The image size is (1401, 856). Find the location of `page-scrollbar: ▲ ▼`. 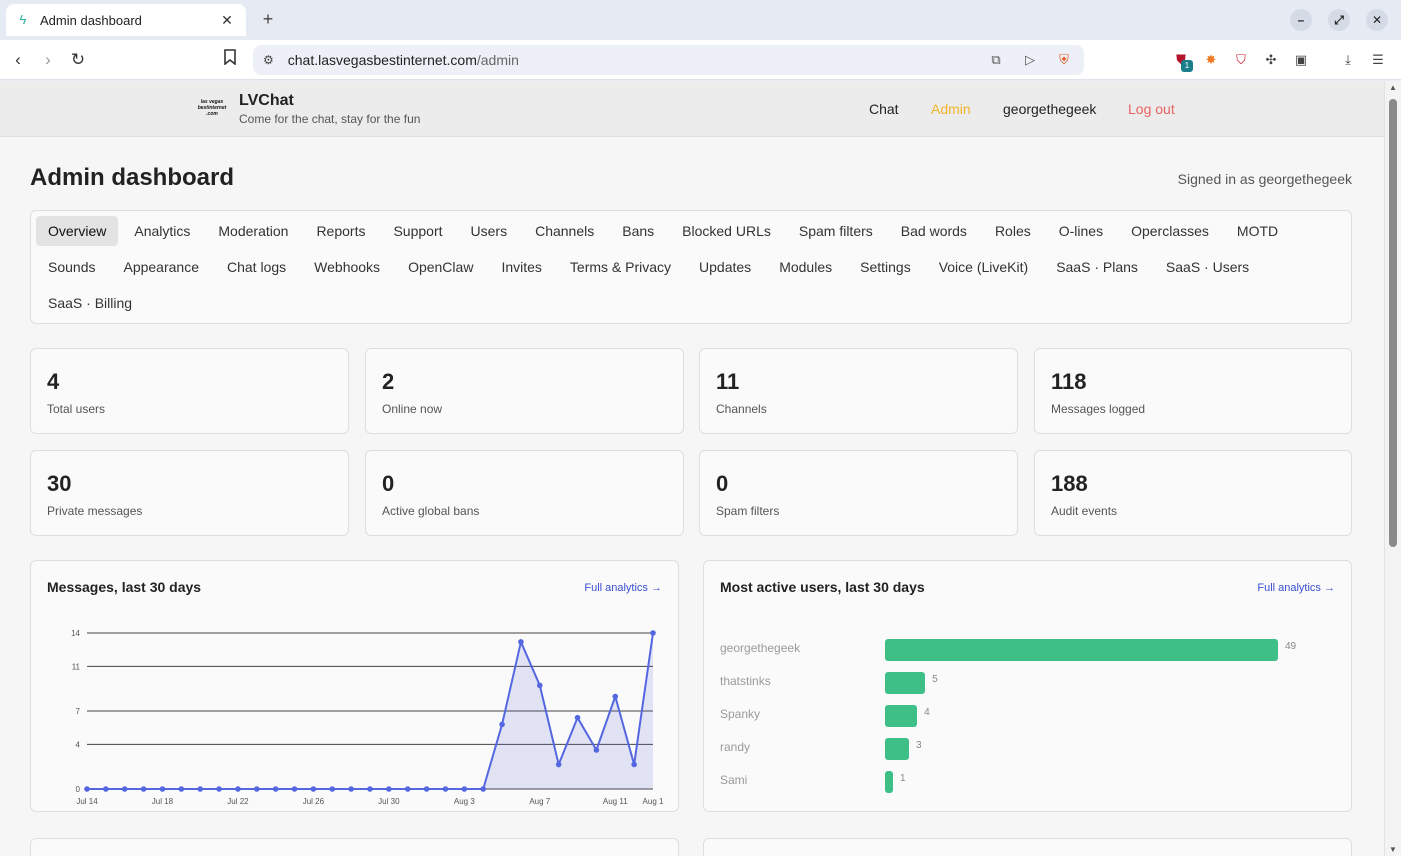

page-scrollbar: ▲ ▼ is located at coordinates (1392, 468).